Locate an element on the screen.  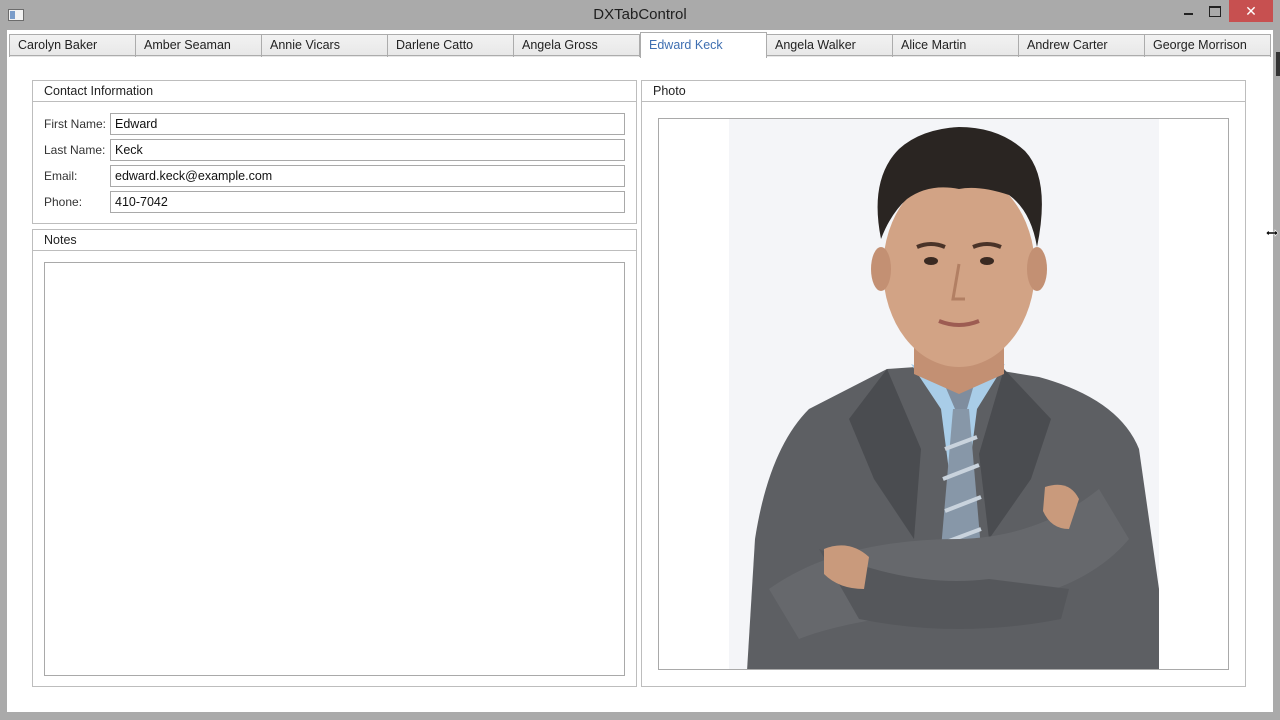
email-field is located at coordinates (367, 176).